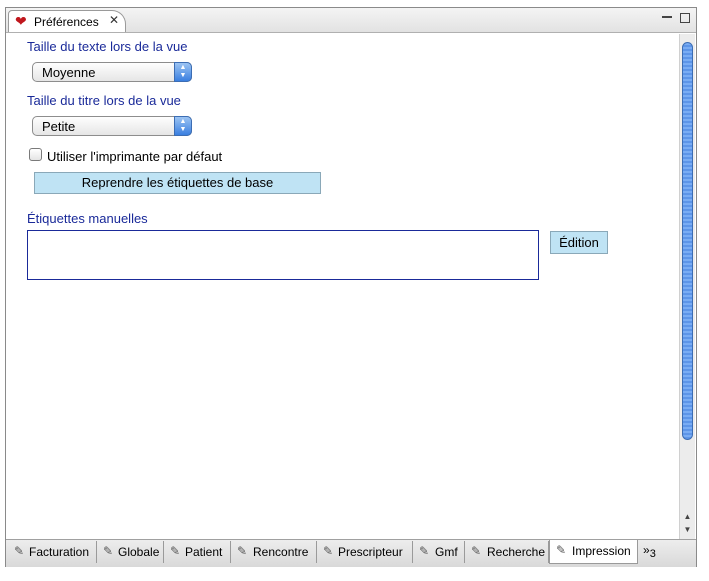 This screenshot has height=581, width=709. I want to click on title-size-select: Petite ▲ ▼, so click(112, 126).